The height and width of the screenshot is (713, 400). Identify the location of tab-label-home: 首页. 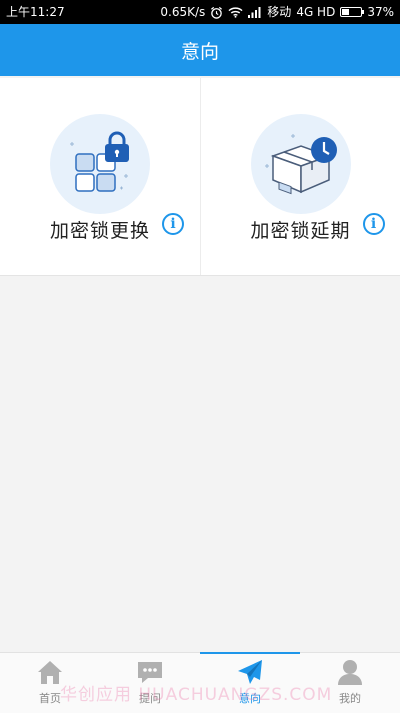
(50, 698).